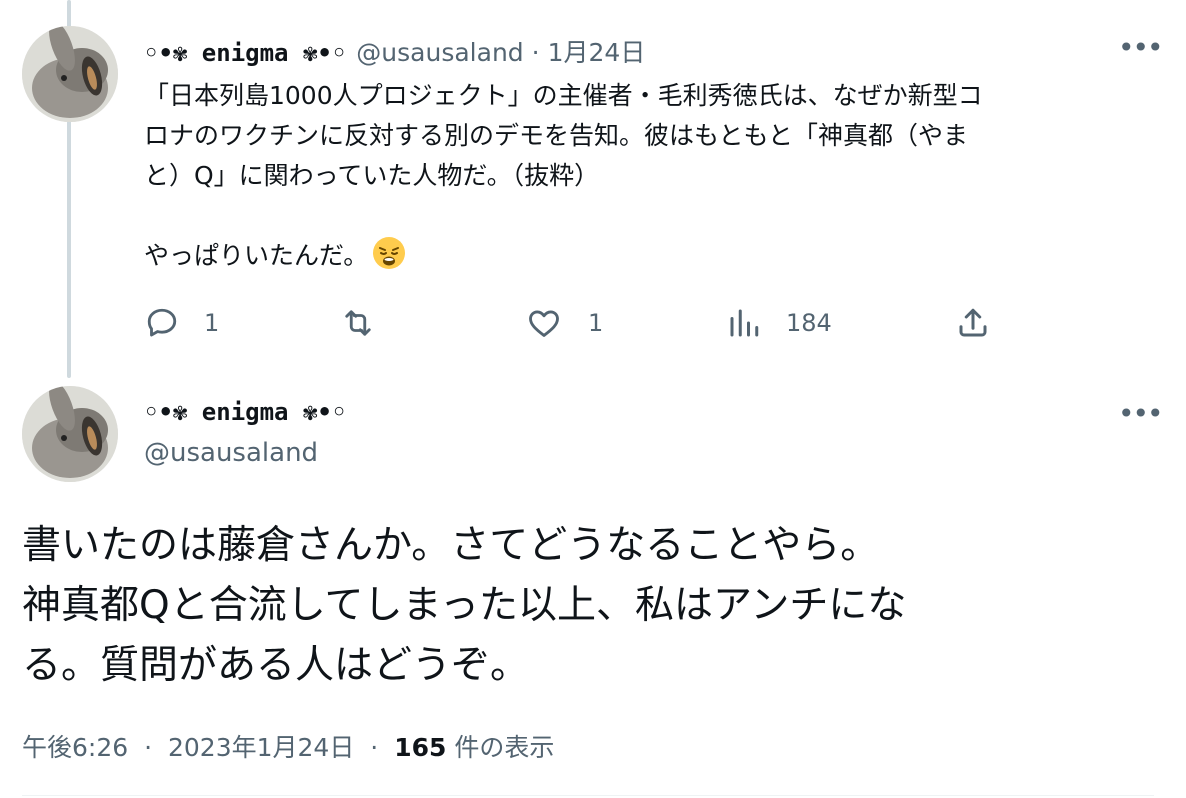 The image size is (1186, 798). Describe the element at coordinates (596, 323) in the screenshot. I see `like-count: 1` at that location.